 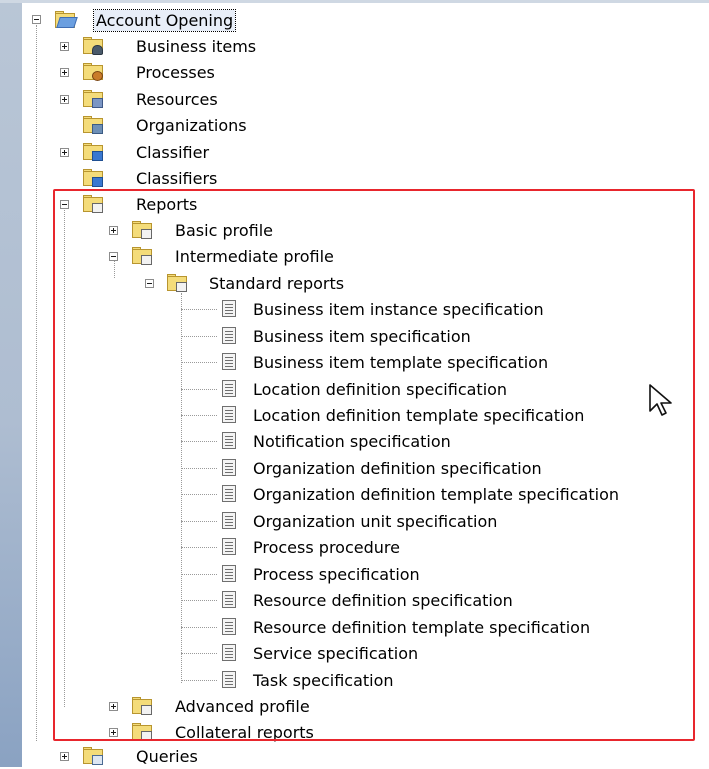 I want to click on tree-item-processes: Processes, so click(x=138, y=72).